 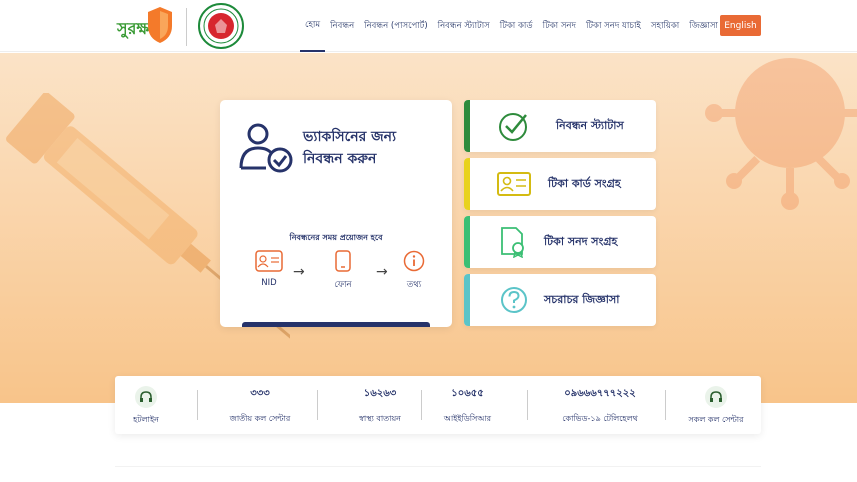 I want to click on step-label-info: তথ্য, so click(x=414, y=285).